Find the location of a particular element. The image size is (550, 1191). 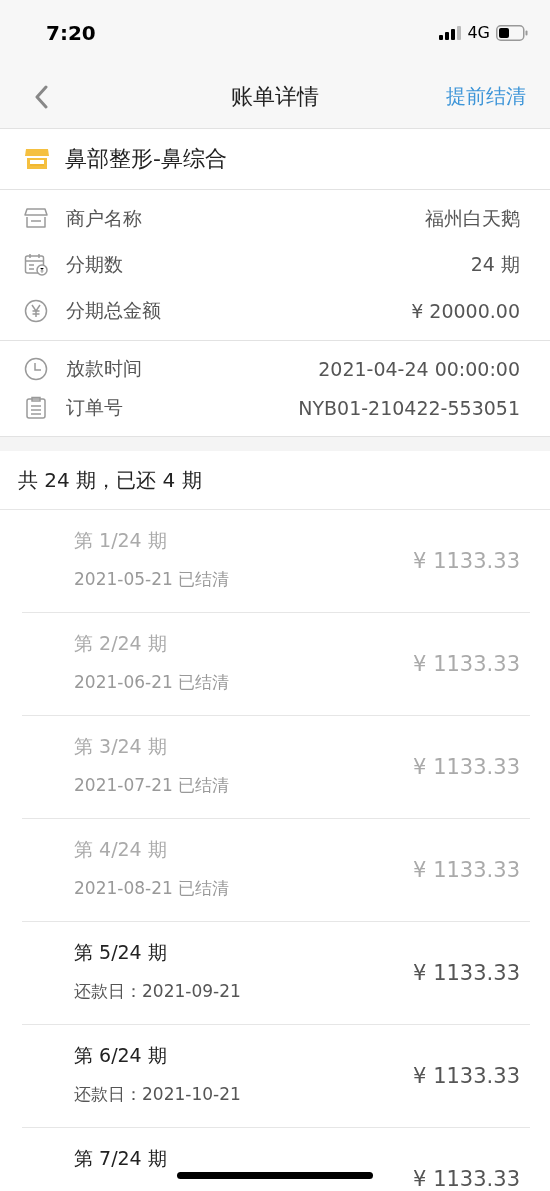

installment-date: 2021-07-21 已结清 is located at coordinates (152, 785).